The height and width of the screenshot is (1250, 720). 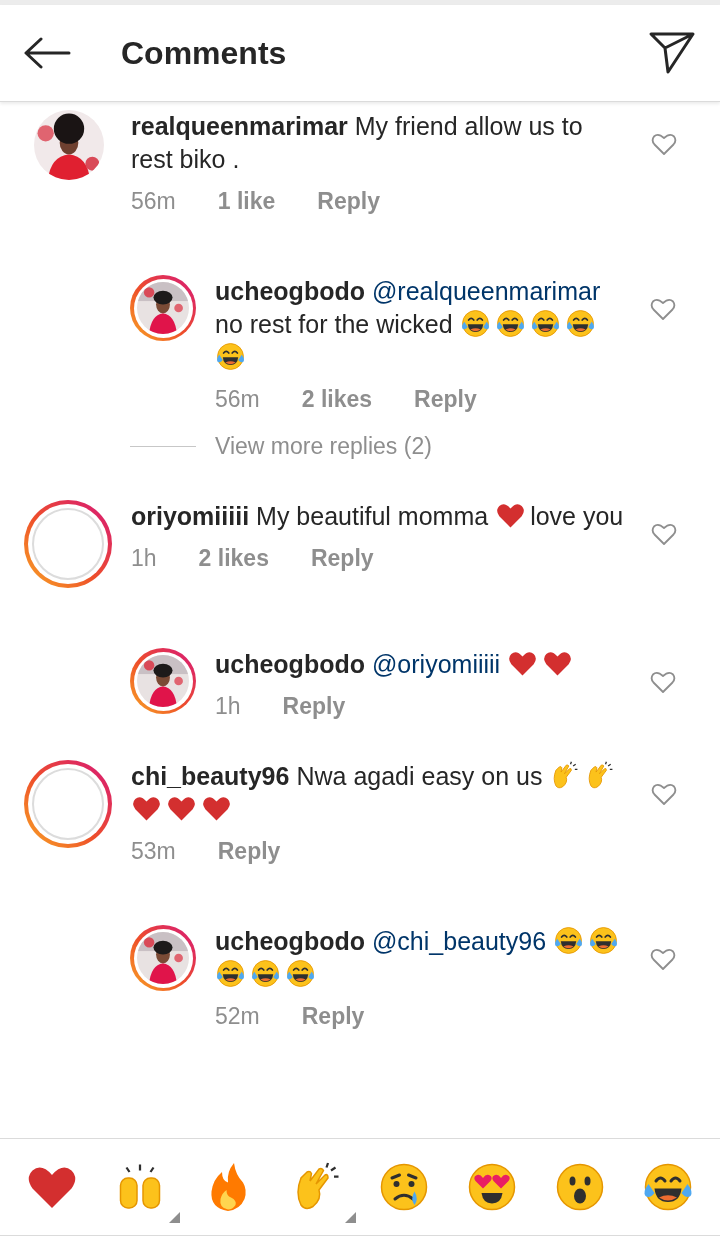 I want to click on comment-time: 53m, so click(x=153, y=851).